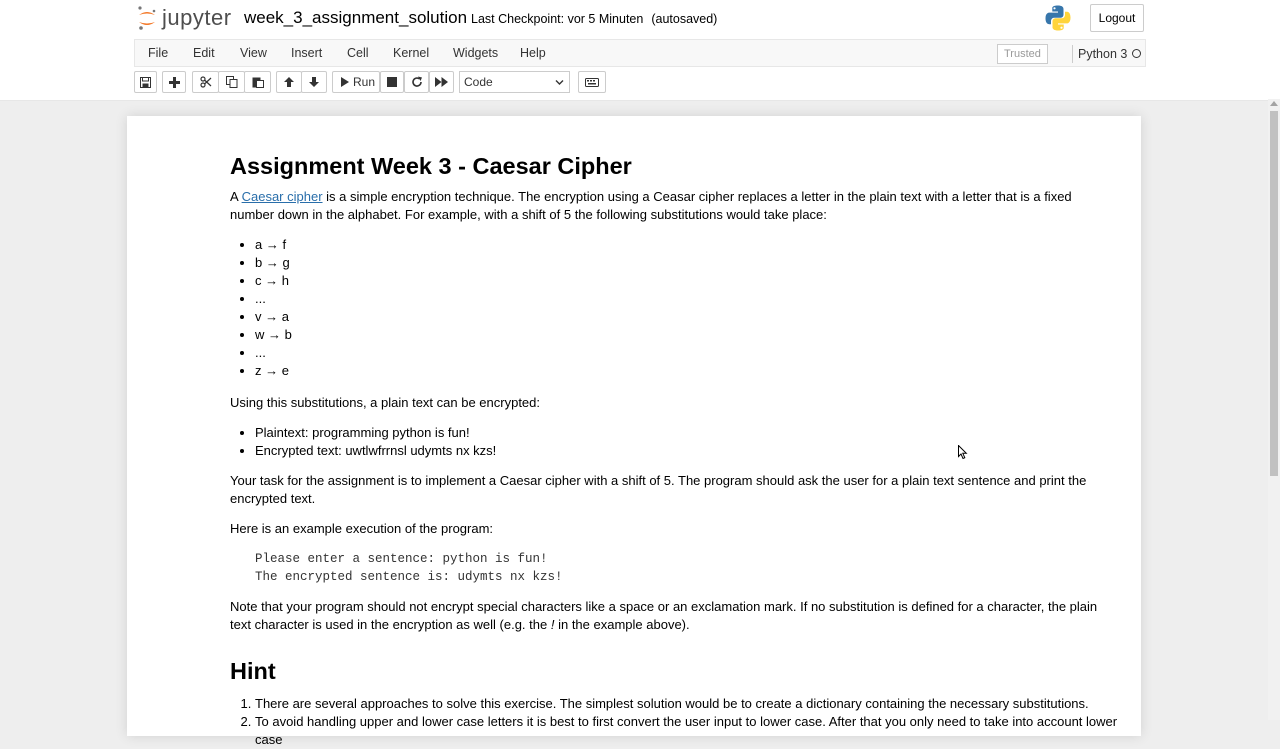 The image size is (1280, 749). What do you see at coordinates (624, 624) in the screenshot?
I see `note-text-after: in the example above).` at bounding box center [624, 624].